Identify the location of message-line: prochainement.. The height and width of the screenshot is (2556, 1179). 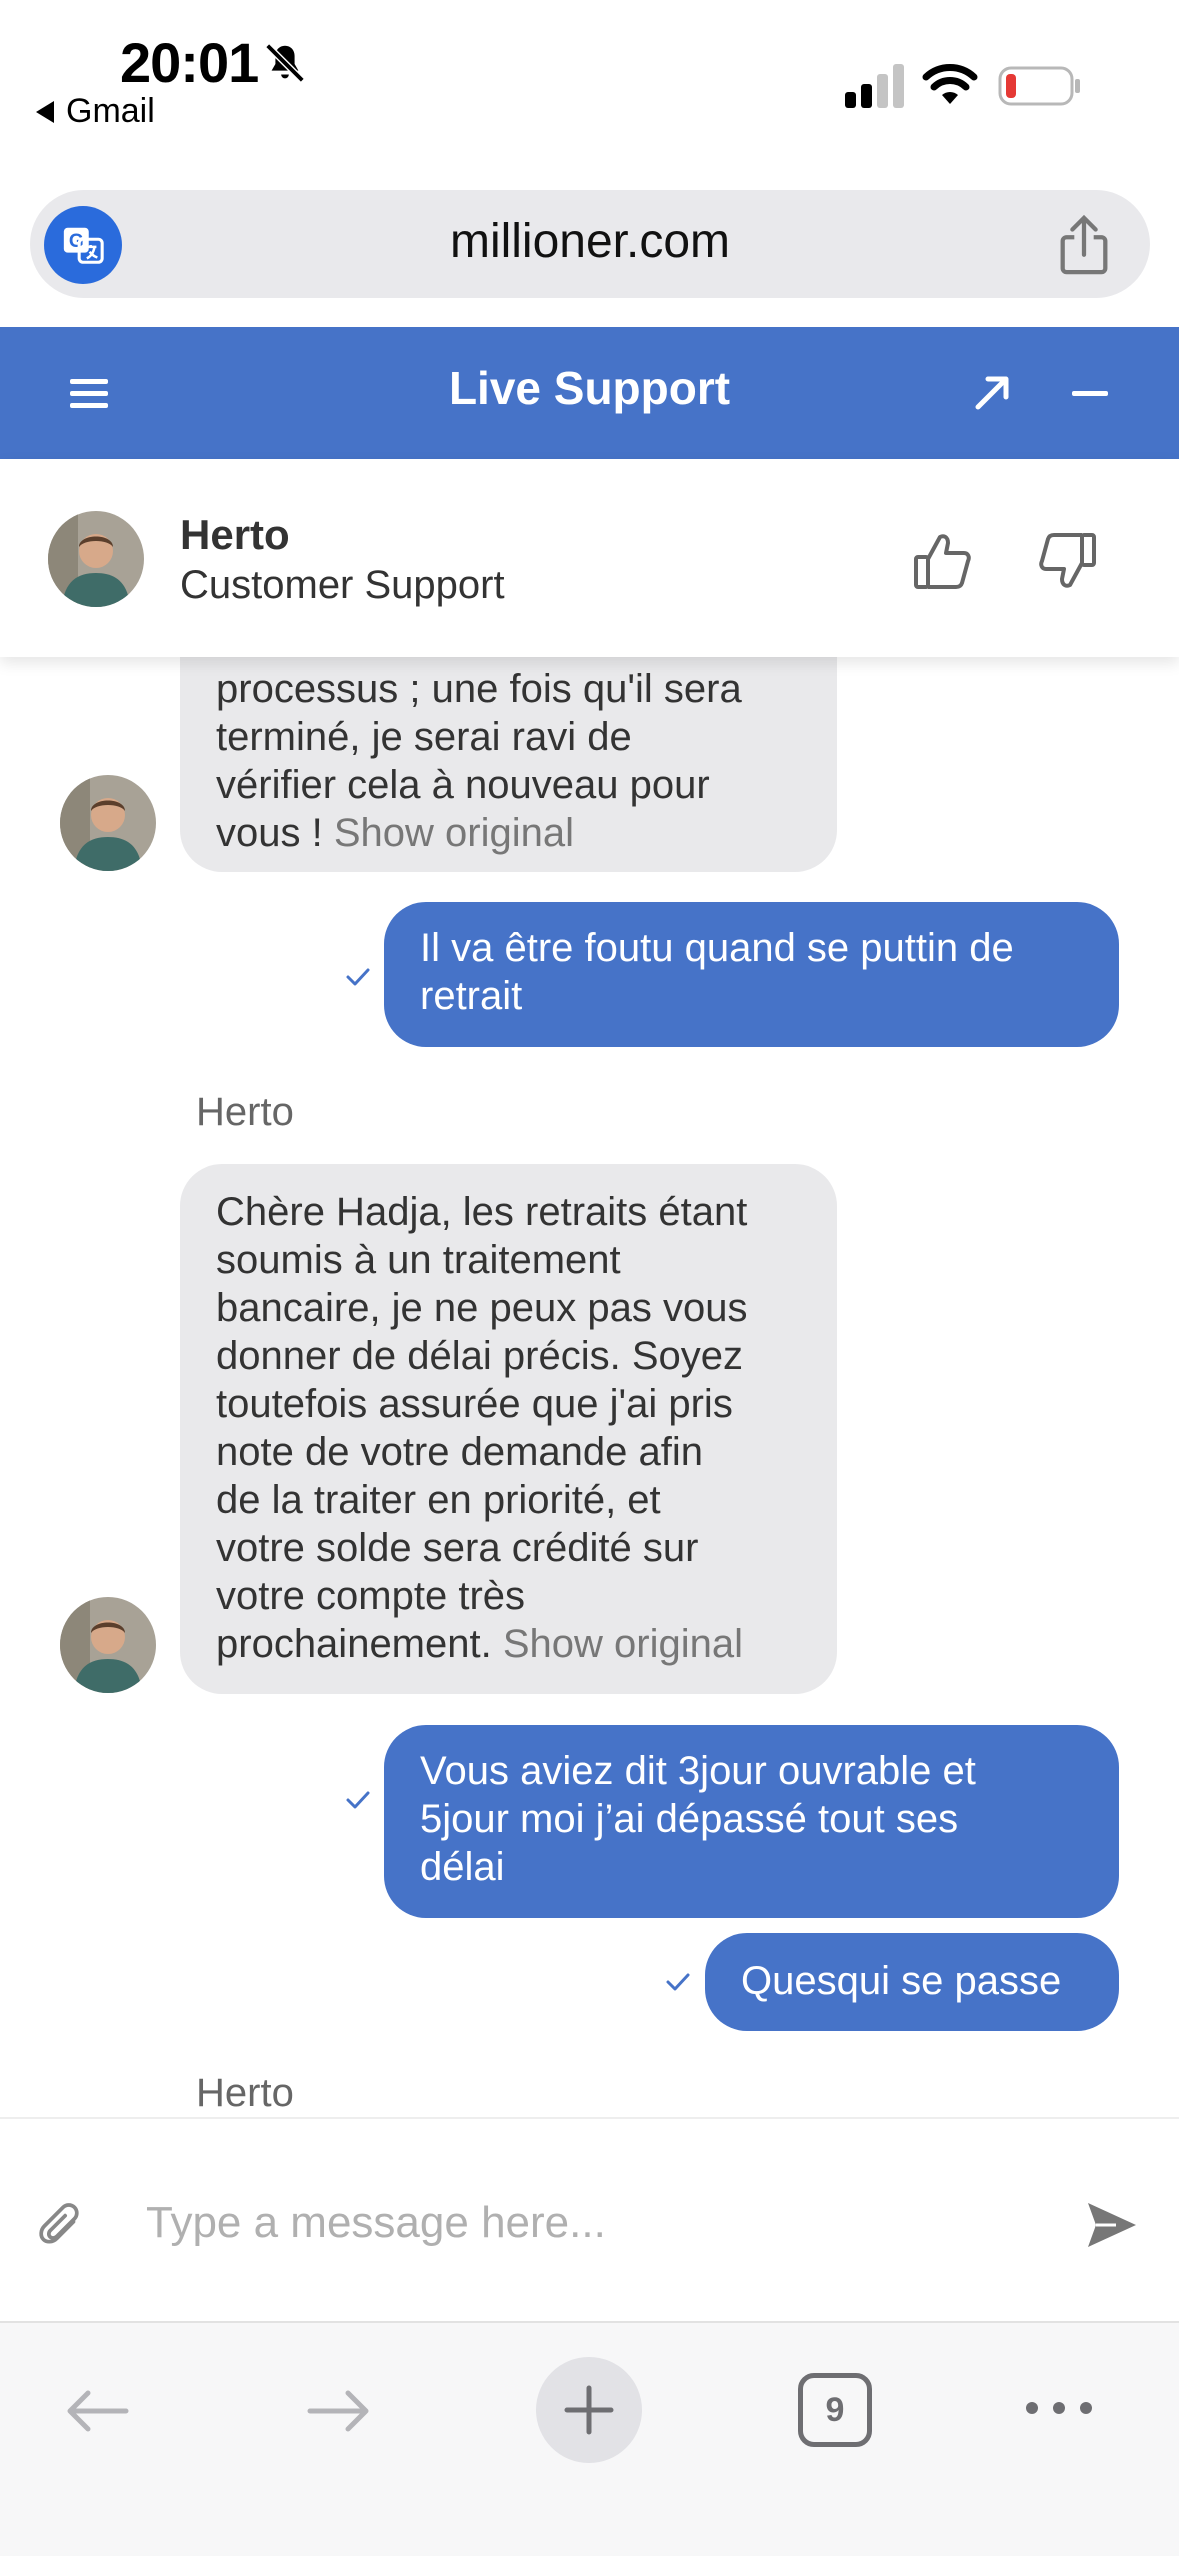
(354, 1644).